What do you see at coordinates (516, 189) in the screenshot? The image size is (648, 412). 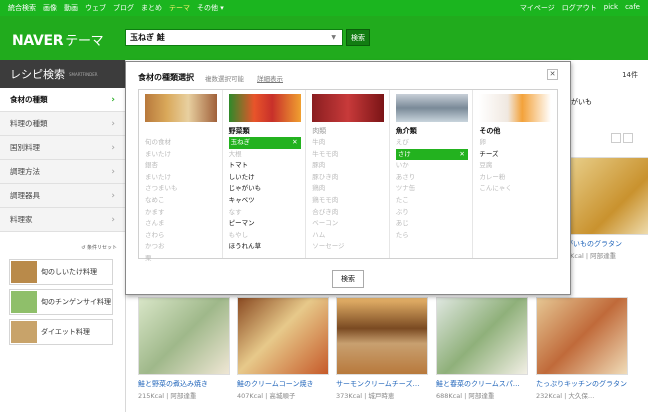 I see `ingredient-option: こんにゃく` at bounding box center [516, 189].